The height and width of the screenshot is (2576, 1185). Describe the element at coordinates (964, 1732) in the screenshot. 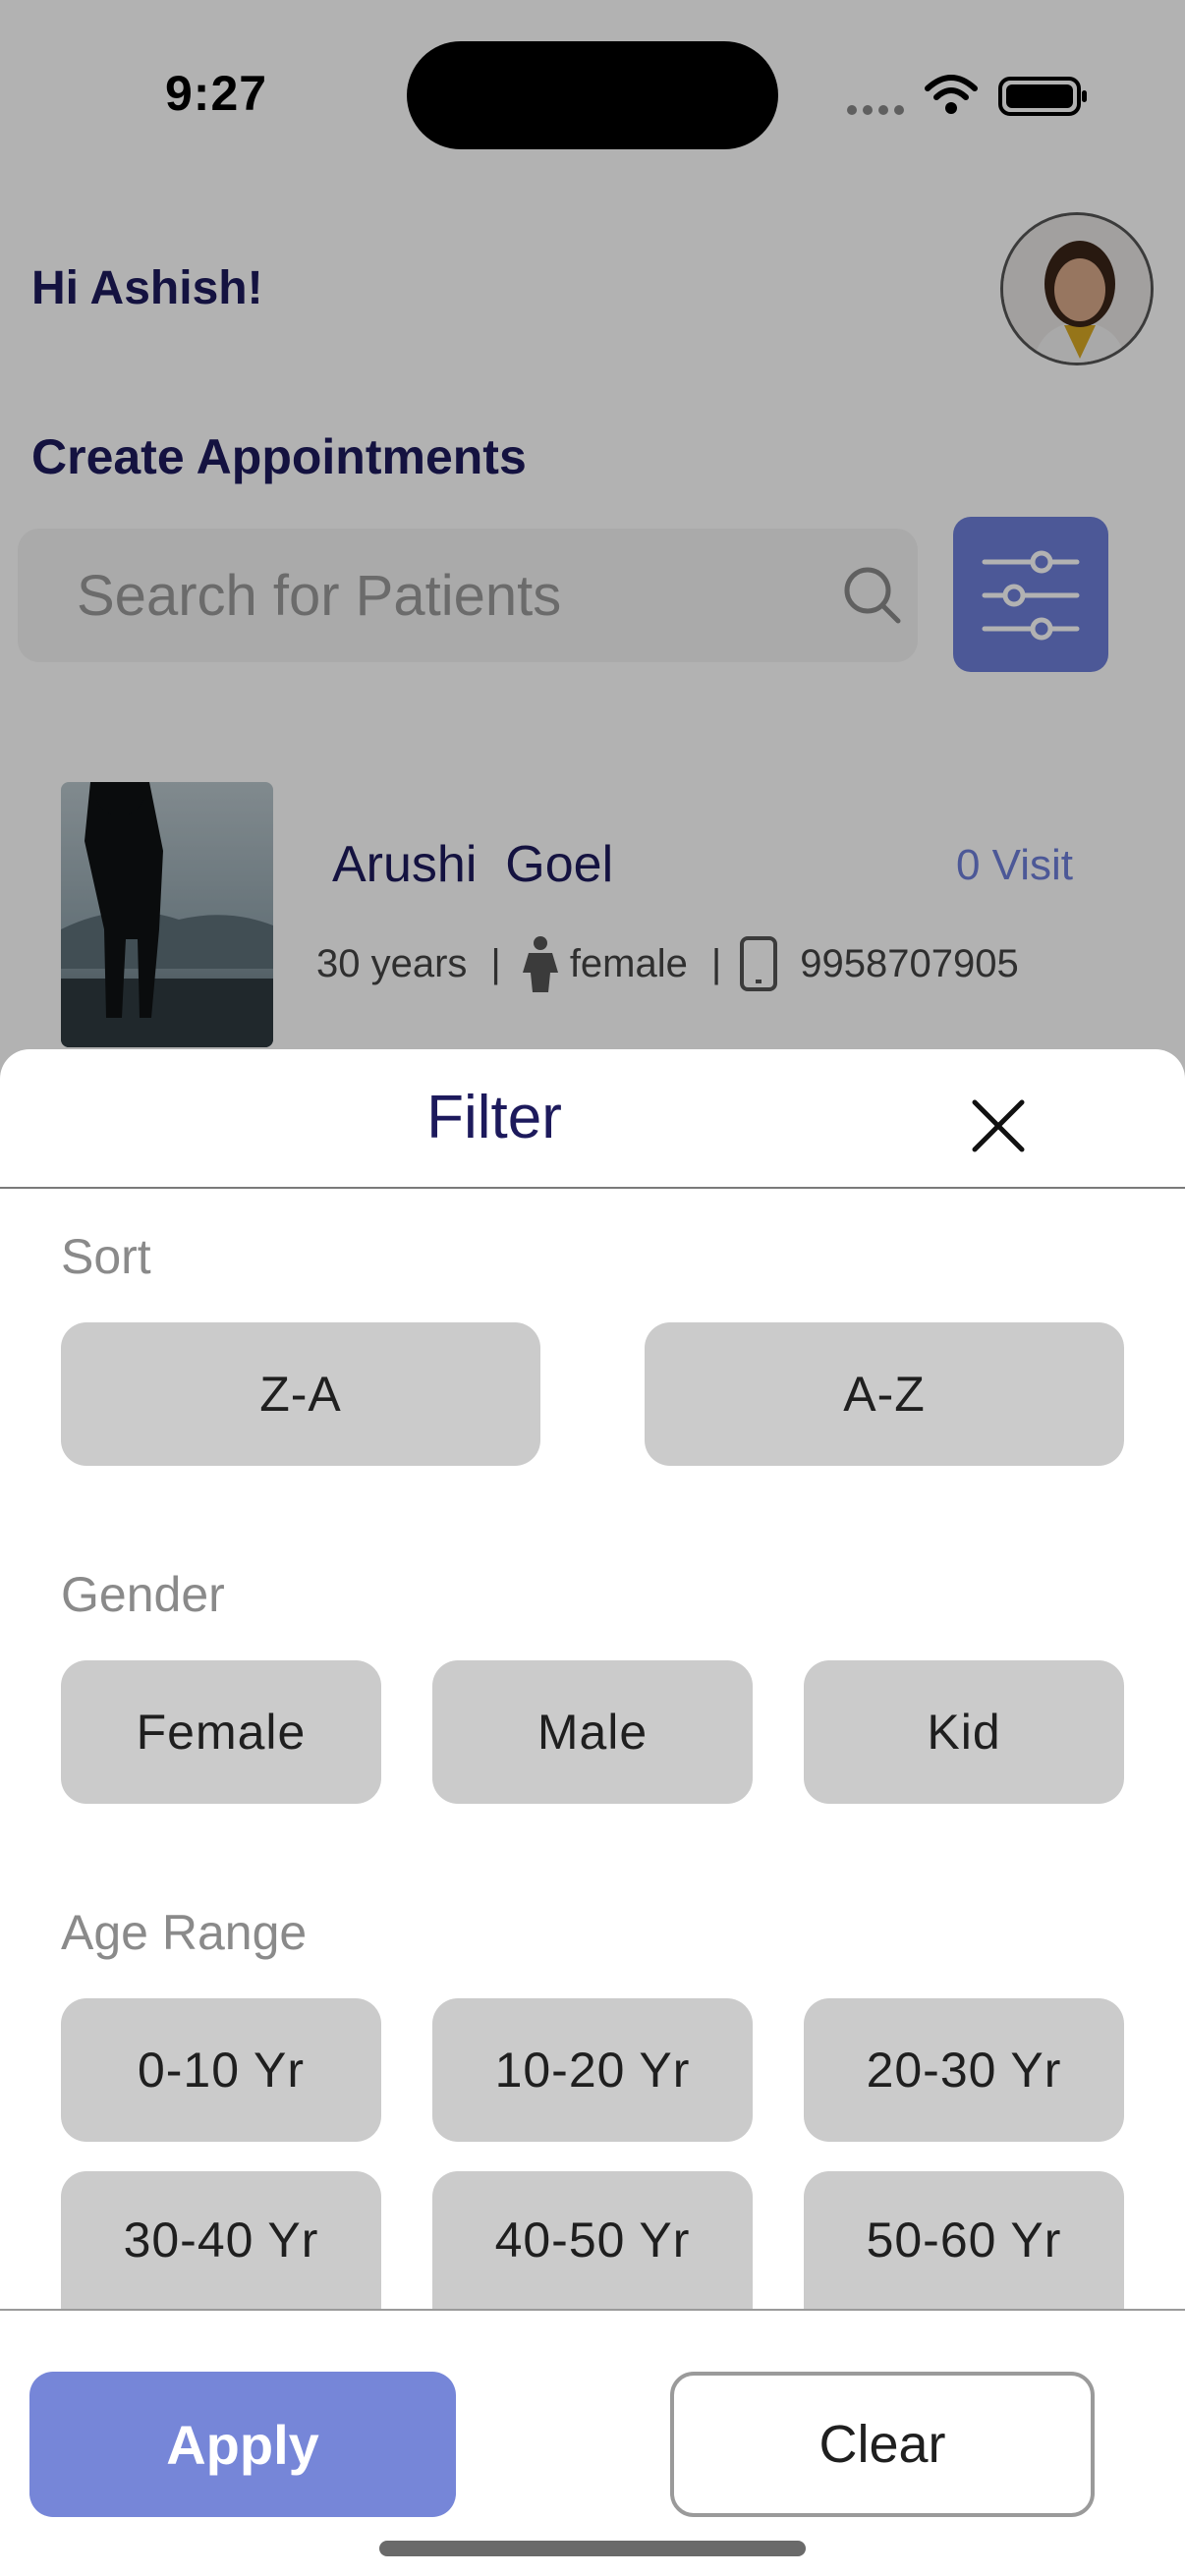

I see `gender-option-kid: Kid` at that location.